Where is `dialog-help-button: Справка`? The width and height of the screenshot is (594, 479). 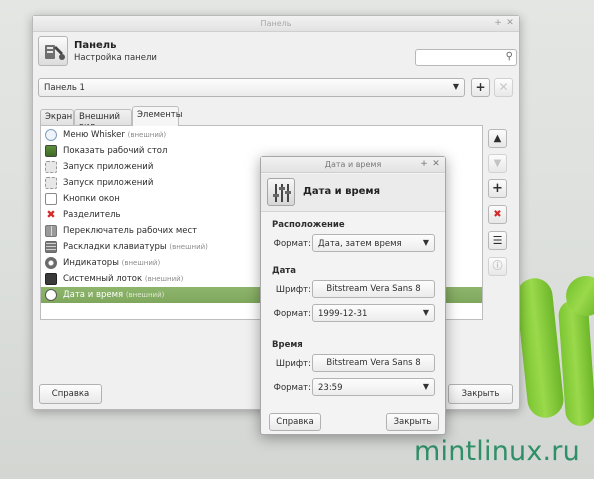 dialog-help-button: Справка is located at coordinates (295, 422).